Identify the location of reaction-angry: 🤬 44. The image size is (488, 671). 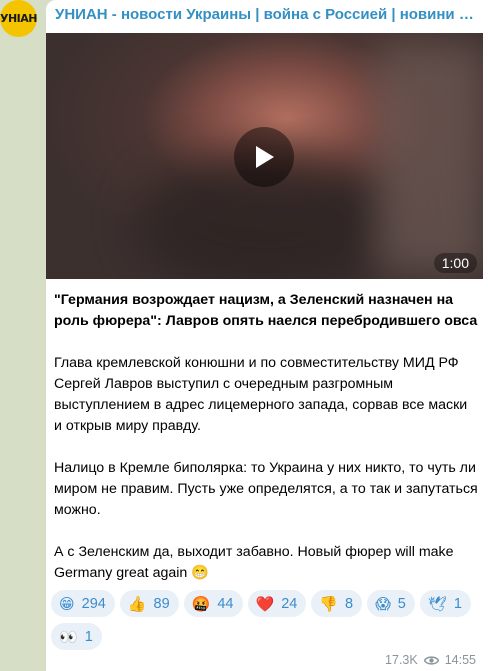
(213, 603).